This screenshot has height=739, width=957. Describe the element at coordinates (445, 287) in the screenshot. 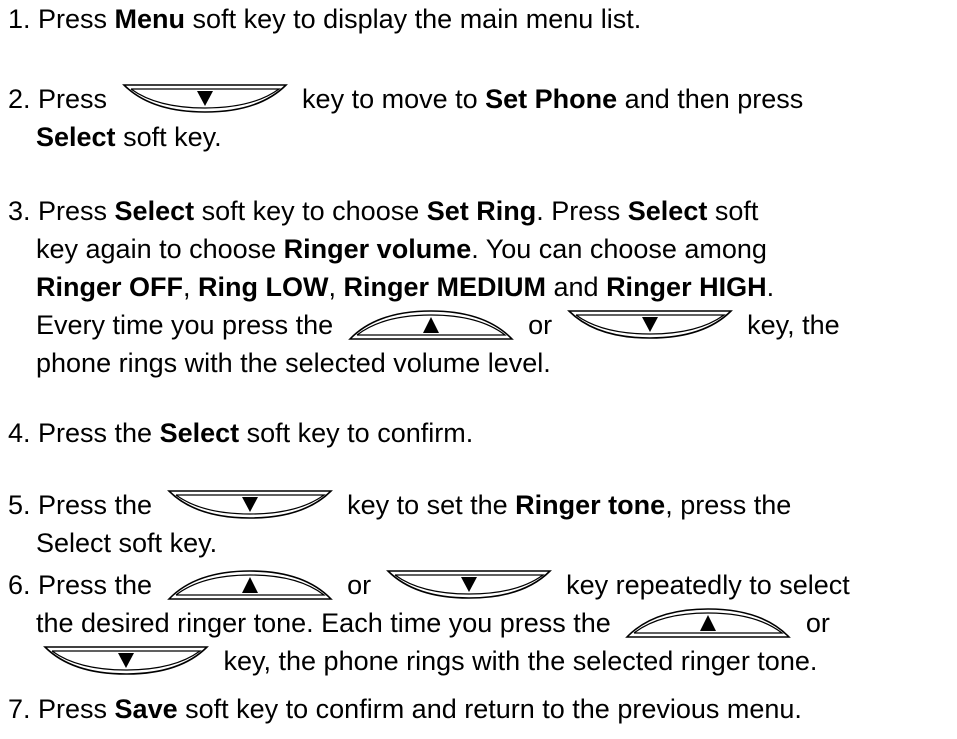

I see `bold-term: Ringer MEDIUM` at that location.